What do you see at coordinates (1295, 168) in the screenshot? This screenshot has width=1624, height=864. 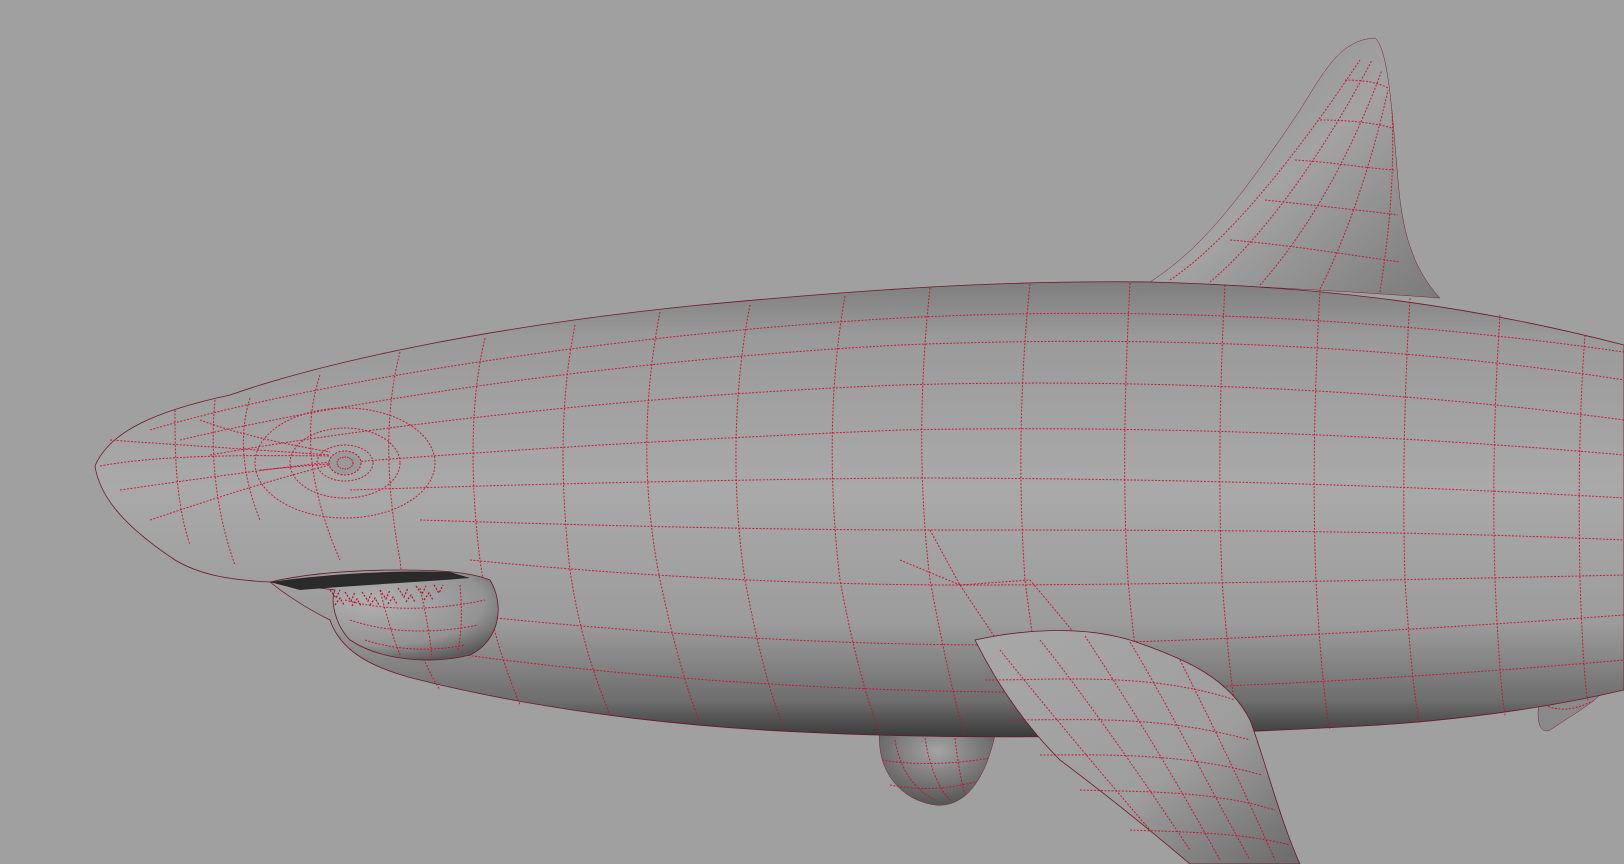 I see `dorsal-fin` at bounding box center [1295, 168].